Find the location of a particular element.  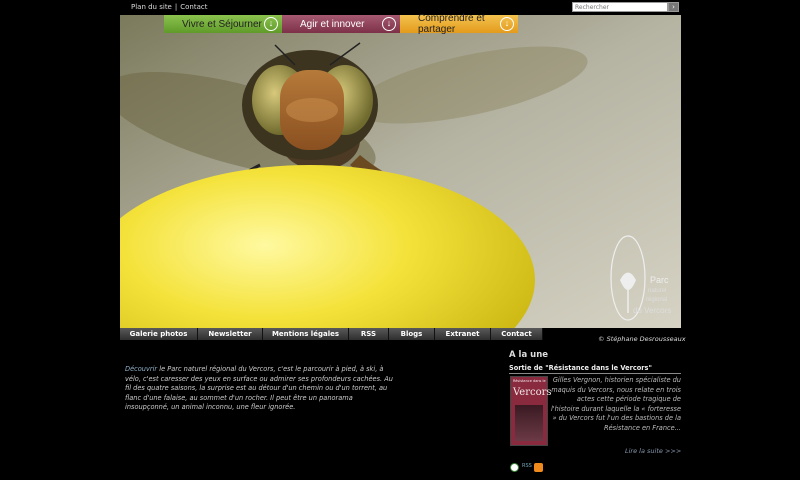

rss-text-icon: RSS is located at coordinates (527, 467).